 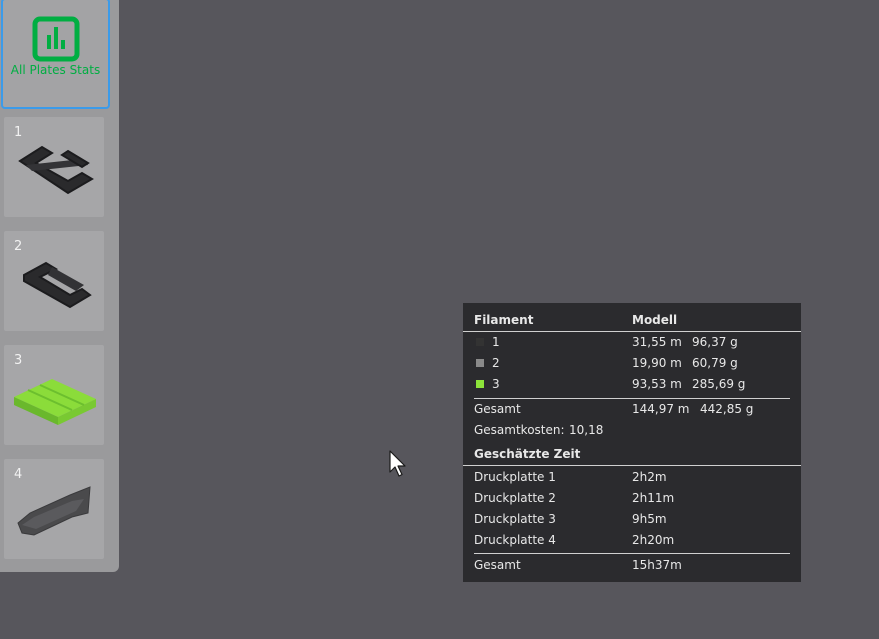 What do you see at coordinates (715, 342) in the screenshot?
I see `filament-1-weight: 96,37 g` at bounding box center [715, 342].